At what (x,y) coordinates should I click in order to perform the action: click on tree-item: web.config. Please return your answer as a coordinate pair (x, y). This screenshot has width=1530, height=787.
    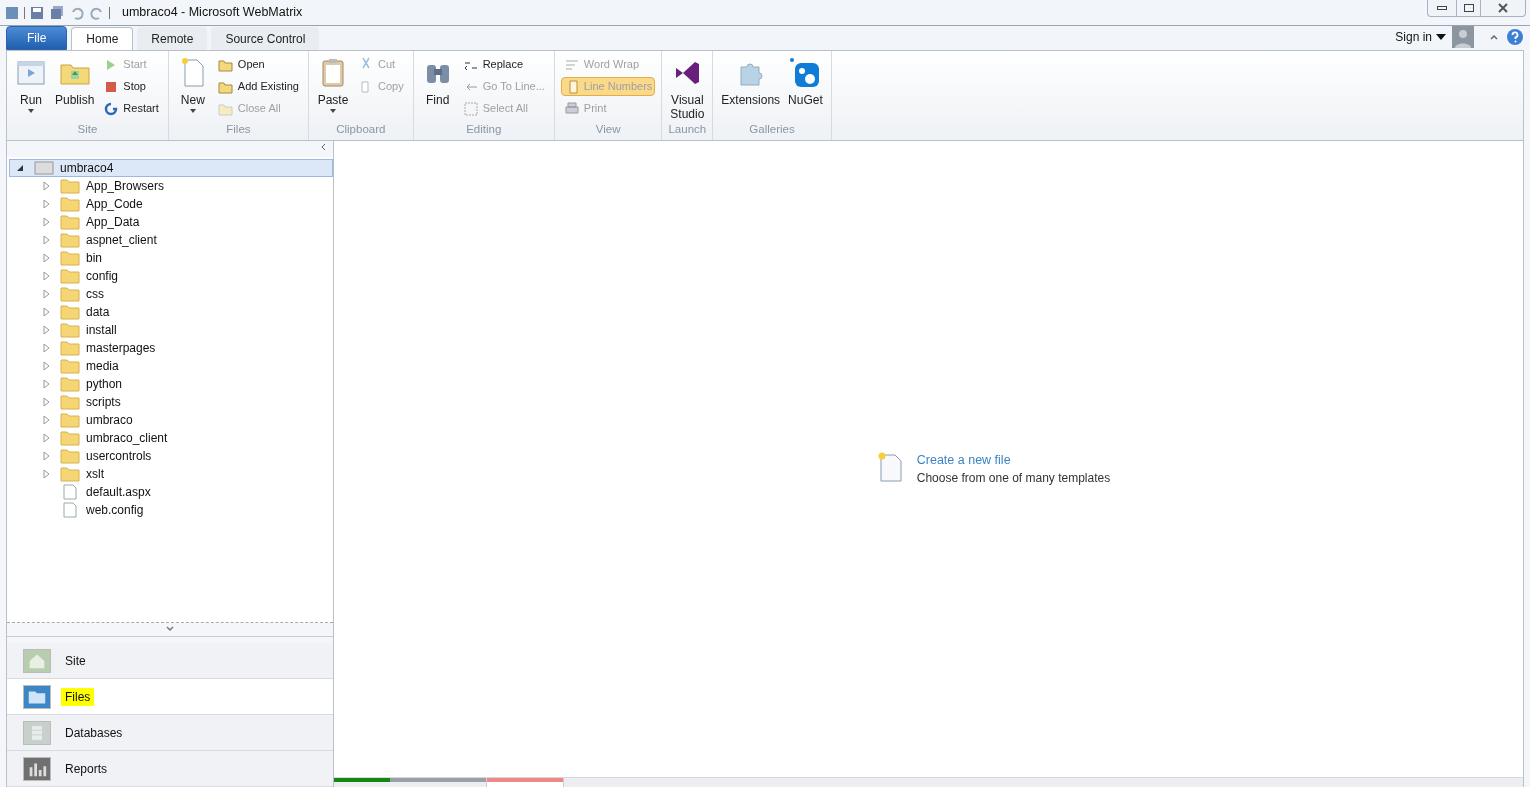
    Looking at the image, I should click on (171, 510).